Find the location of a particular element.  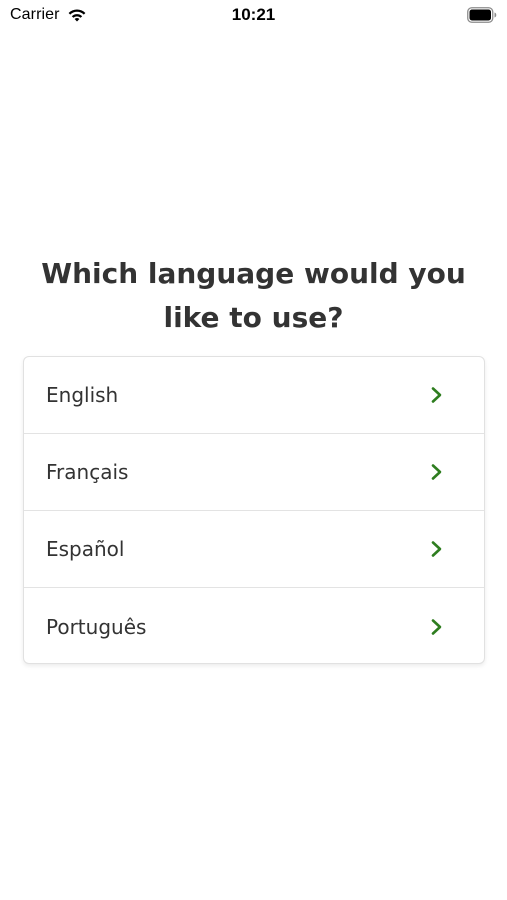

status-bar: Carrier 10:21 is located at coordinates (253, 15).